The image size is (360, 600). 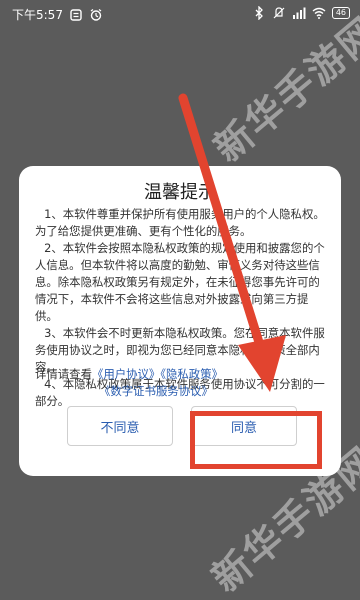 I want to click on dialog-title: 温馨提示, so click(x=180, y=192).